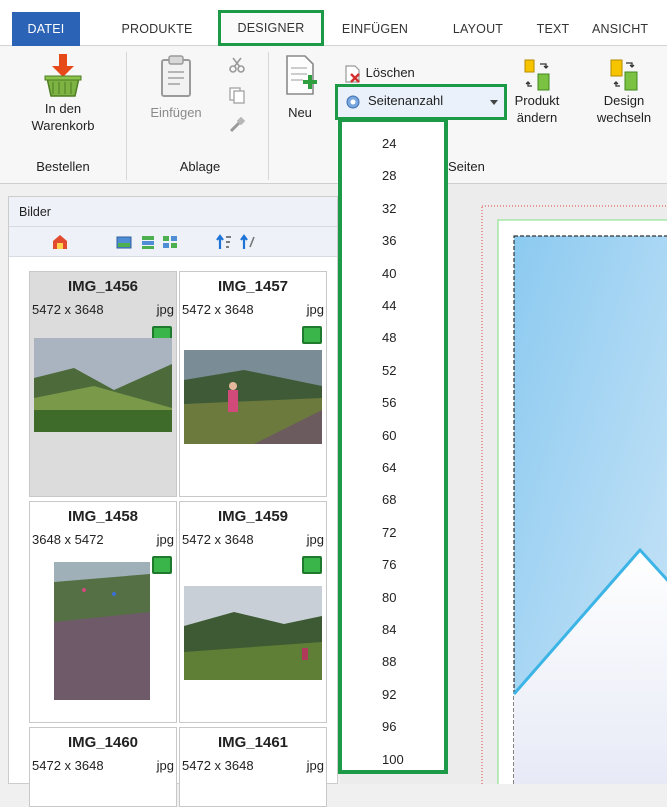  Describe the element at coordinates (170, 242) in the screenshot. I see `grid-view-icon` at that location.